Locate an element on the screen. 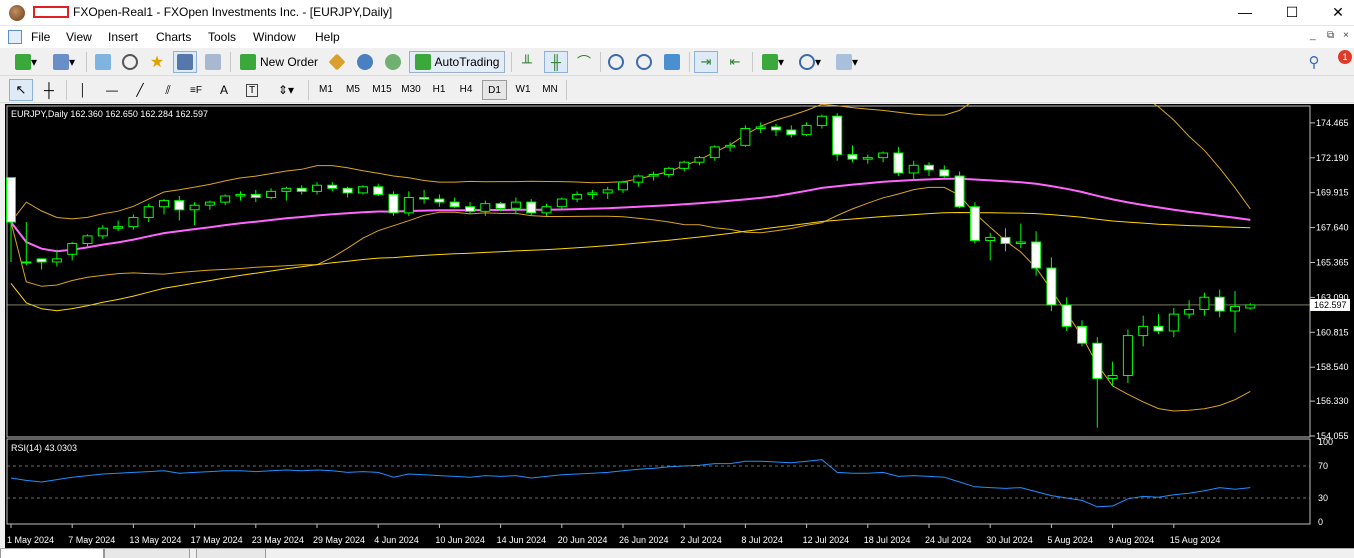  chart-shift-icon: ⇤ is located at coordinates (735, 61).